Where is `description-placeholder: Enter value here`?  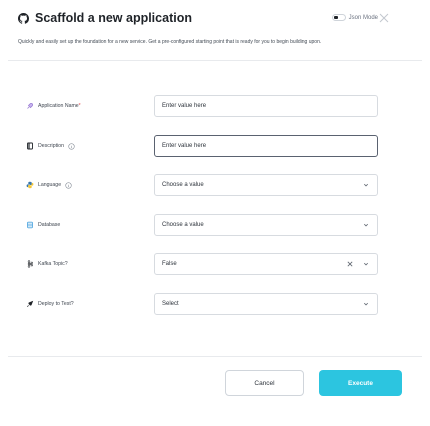
description-placeholder: Enter value here is located at coordinates (184, 146).